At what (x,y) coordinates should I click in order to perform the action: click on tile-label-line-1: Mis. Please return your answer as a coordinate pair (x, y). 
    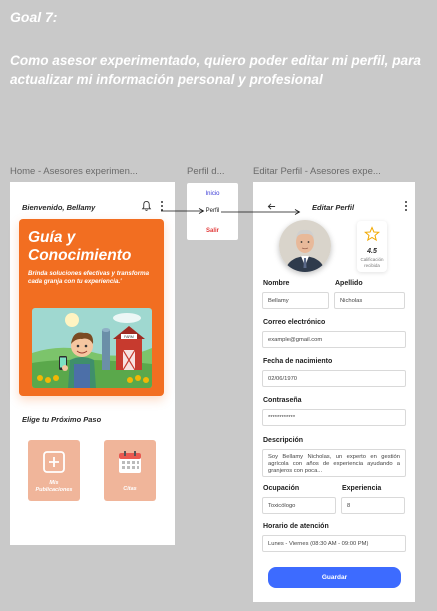
    Looking at the image, I should click on (54, 483).